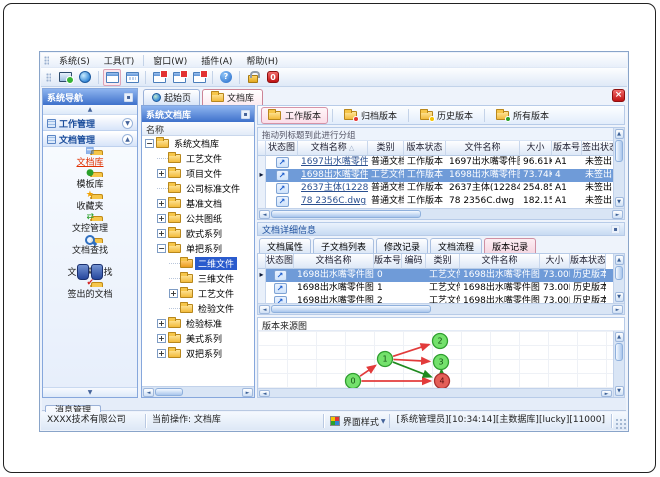 The height and width of the screenshot is (477, 660). What do you see at coordinates (619, 134) in the screenshot?
I see `scroll-up-icon: ▲` at bounding box center [619, 134].